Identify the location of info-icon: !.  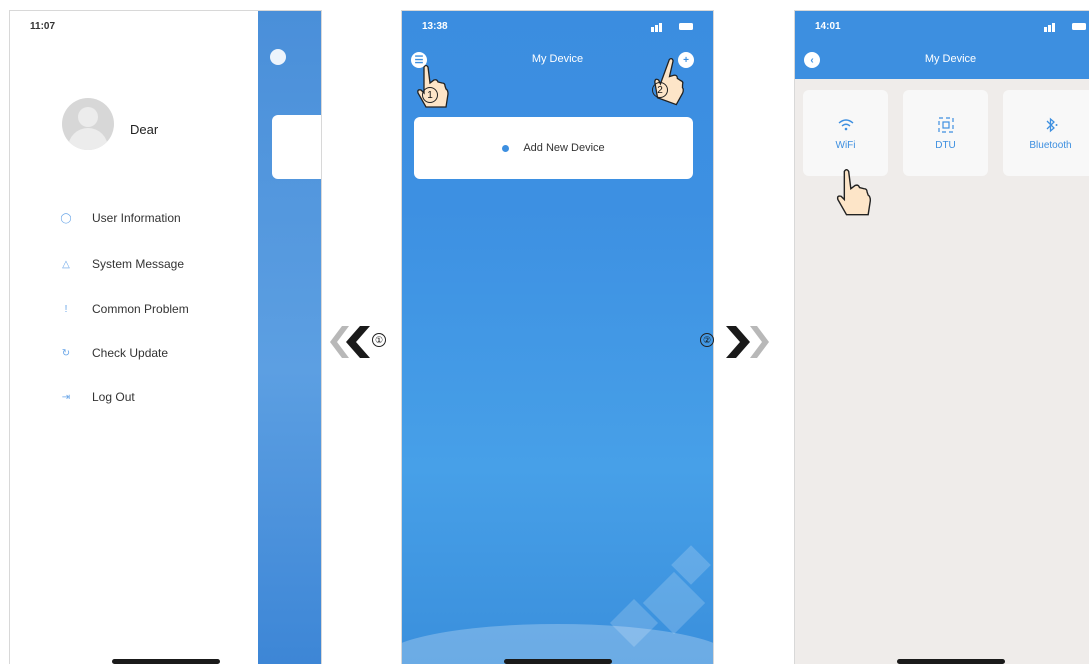
(66, 309).